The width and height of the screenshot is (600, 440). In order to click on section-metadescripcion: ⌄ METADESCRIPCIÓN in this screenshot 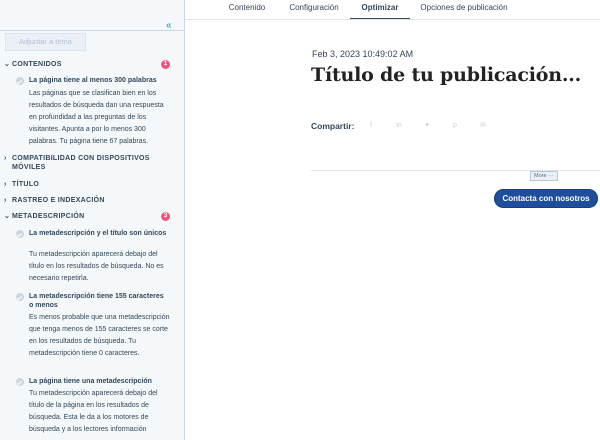, I will do `click(44, 216)`.